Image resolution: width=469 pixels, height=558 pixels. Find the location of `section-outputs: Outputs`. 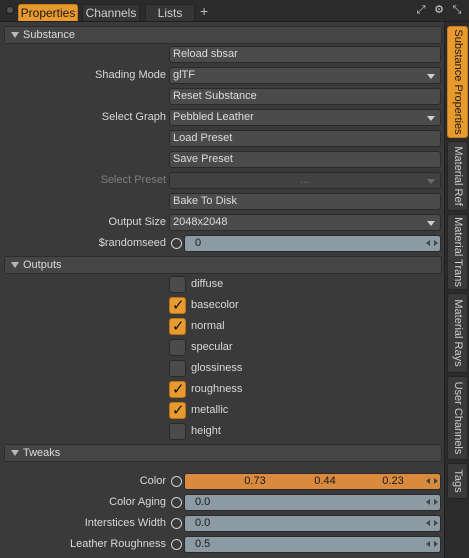

section-outputs: Outputs is located at coordinates (223, 265).